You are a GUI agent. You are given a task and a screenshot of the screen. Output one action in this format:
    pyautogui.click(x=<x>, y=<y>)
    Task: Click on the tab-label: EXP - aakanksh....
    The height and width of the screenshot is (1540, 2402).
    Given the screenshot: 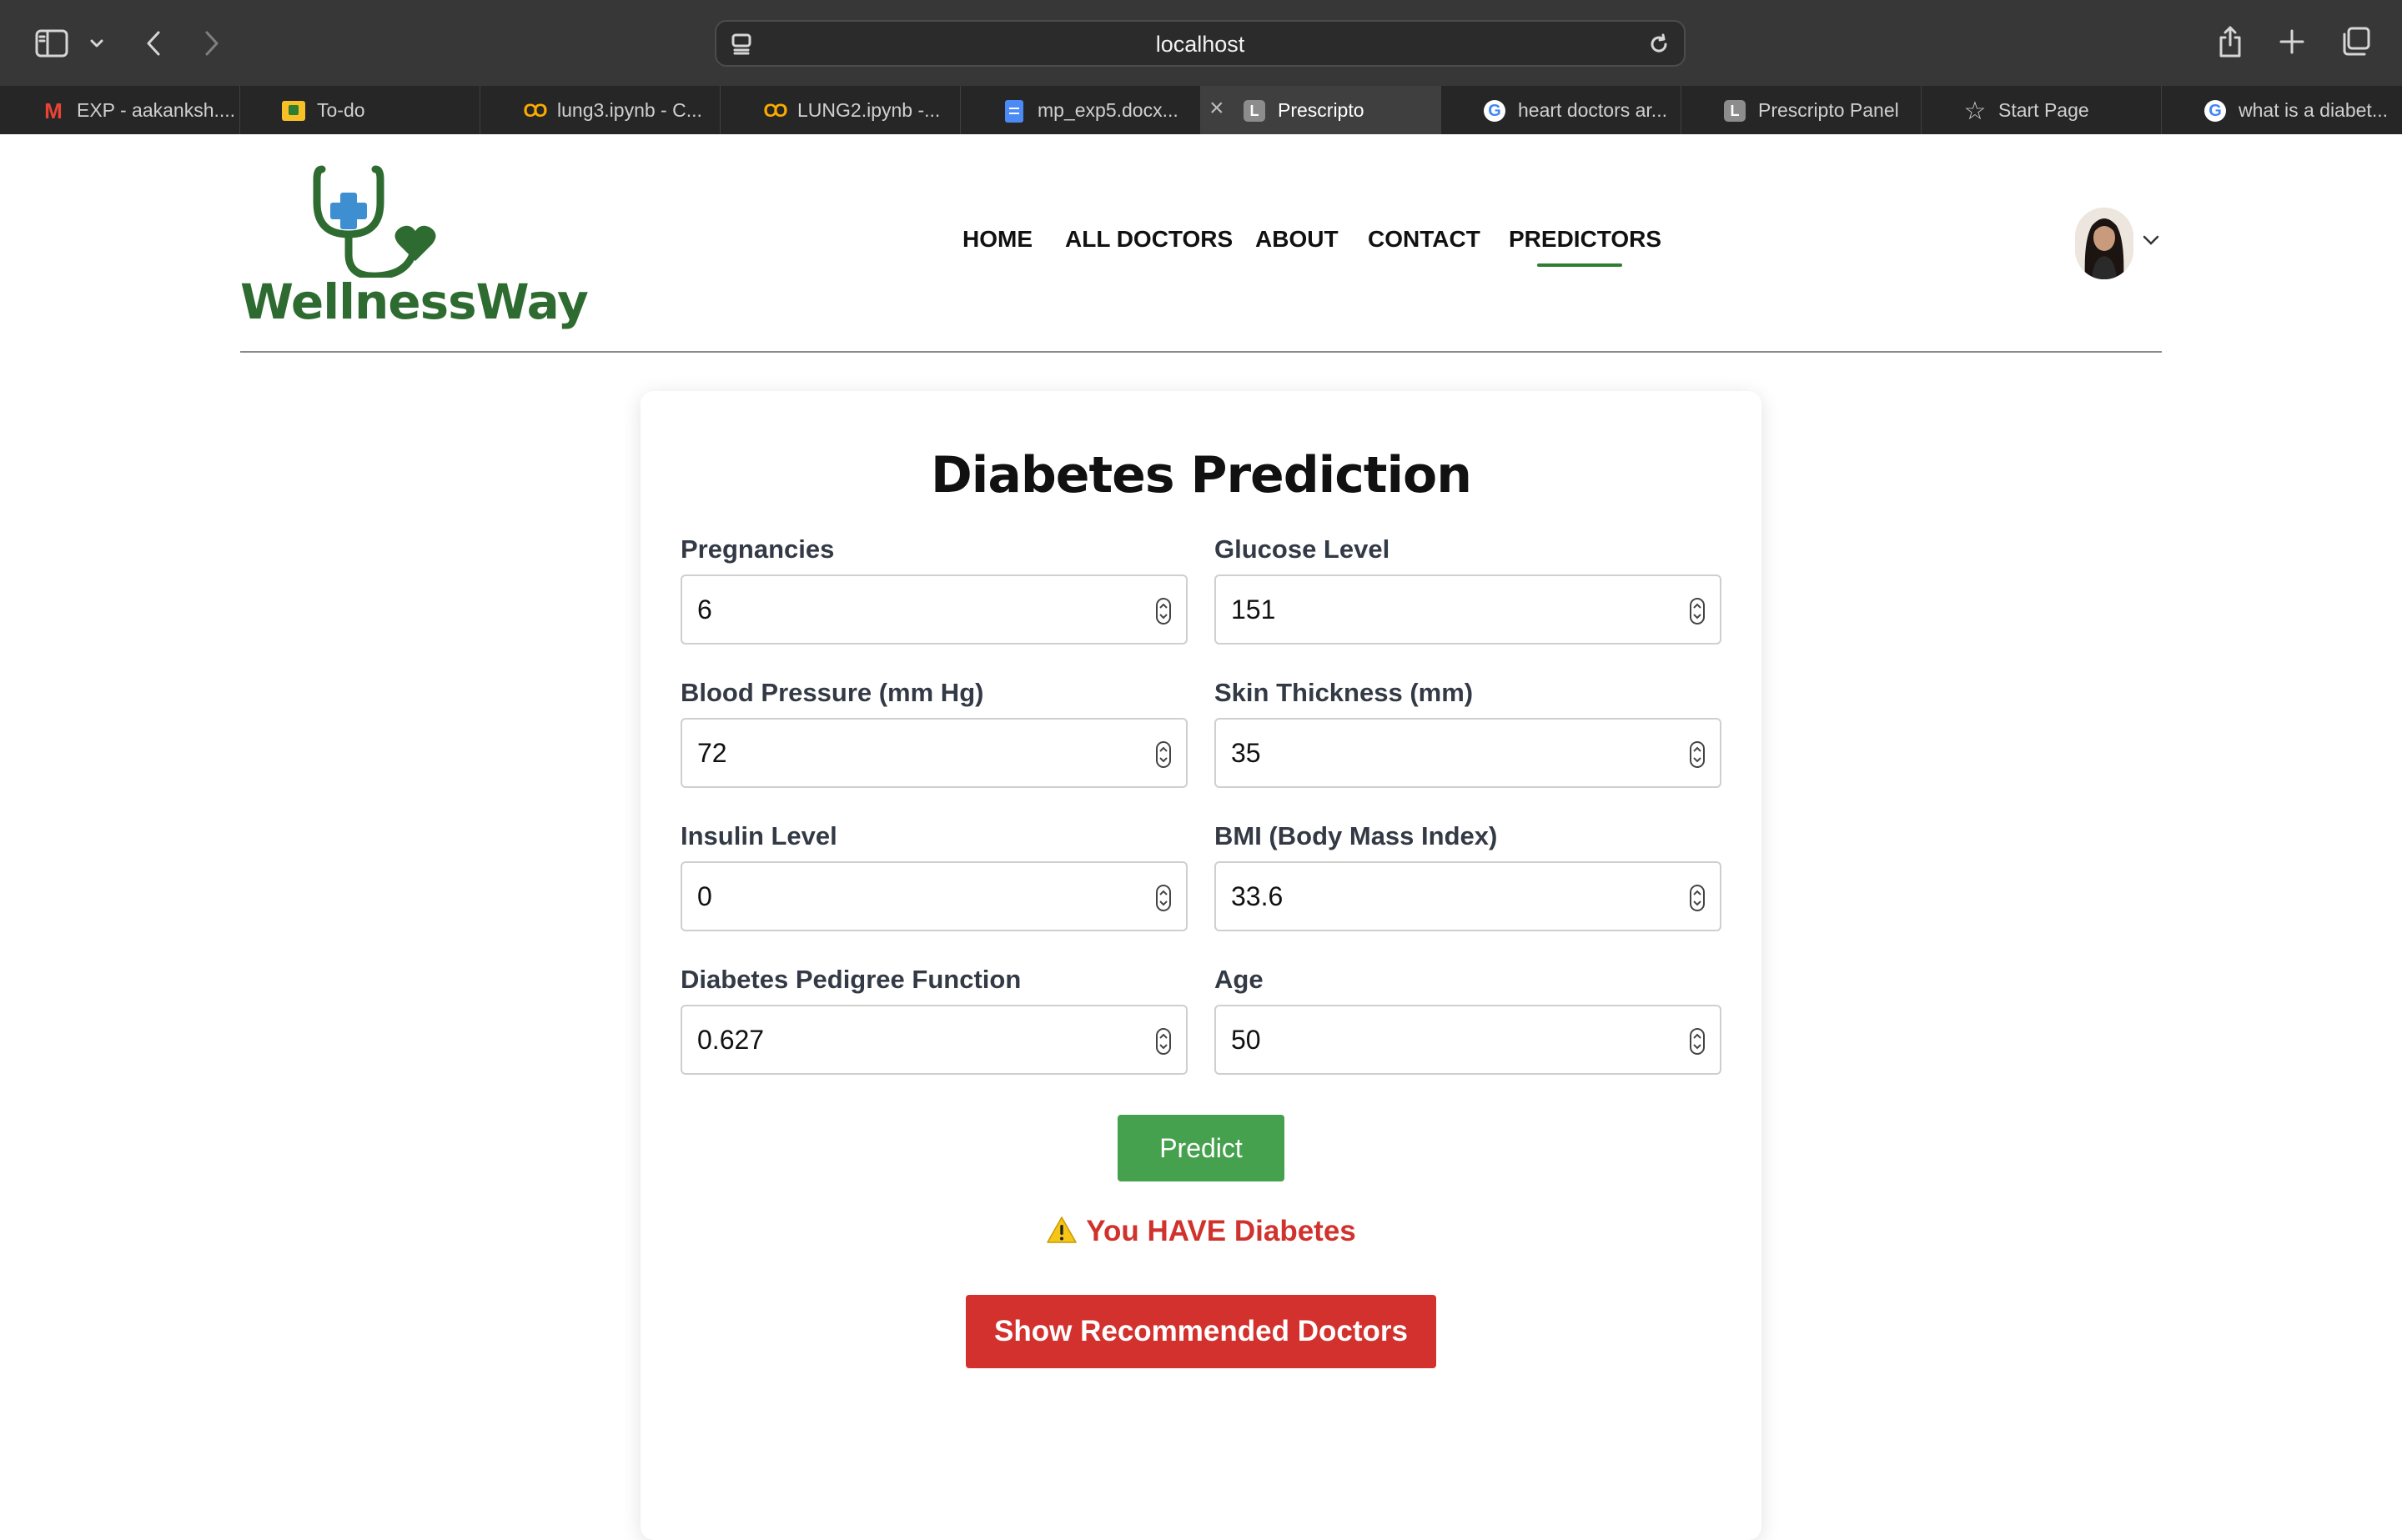 What is the action you would take?
    pyautogui.click(x=156, y=110)
    